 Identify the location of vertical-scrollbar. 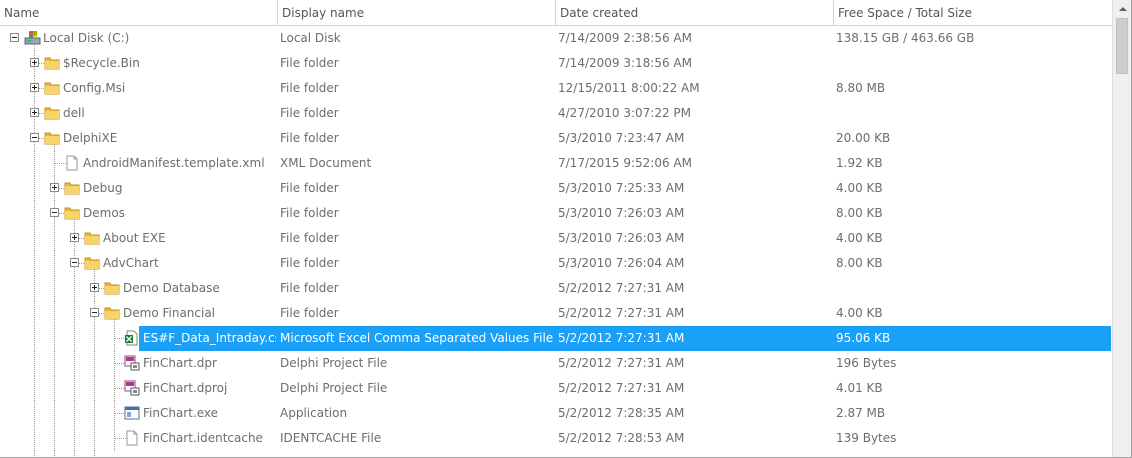
(1121, 228).